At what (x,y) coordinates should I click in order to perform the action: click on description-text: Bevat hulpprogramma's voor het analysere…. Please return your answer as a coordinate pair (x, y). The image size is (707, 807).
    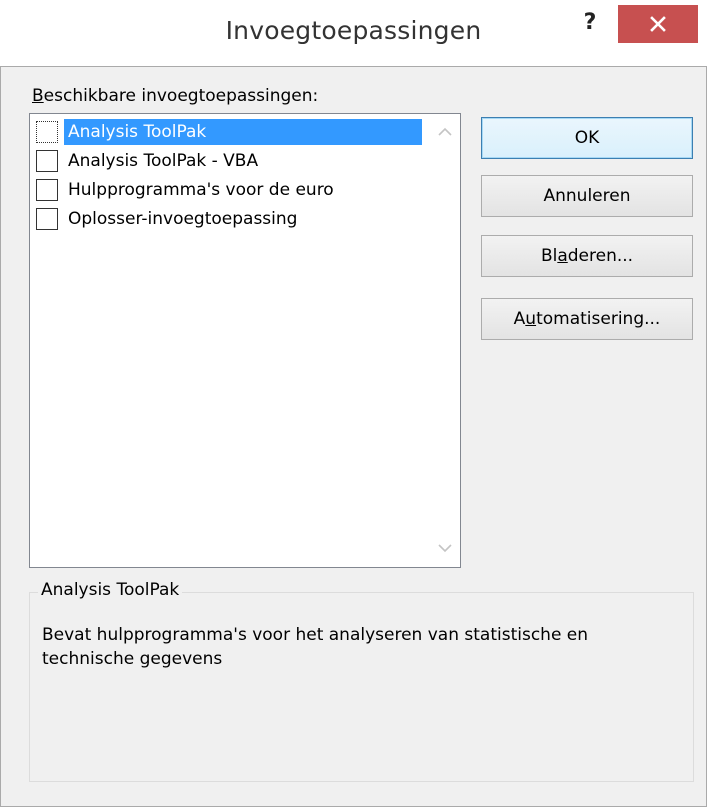
    Looking at the image, I should click on (315, 647).